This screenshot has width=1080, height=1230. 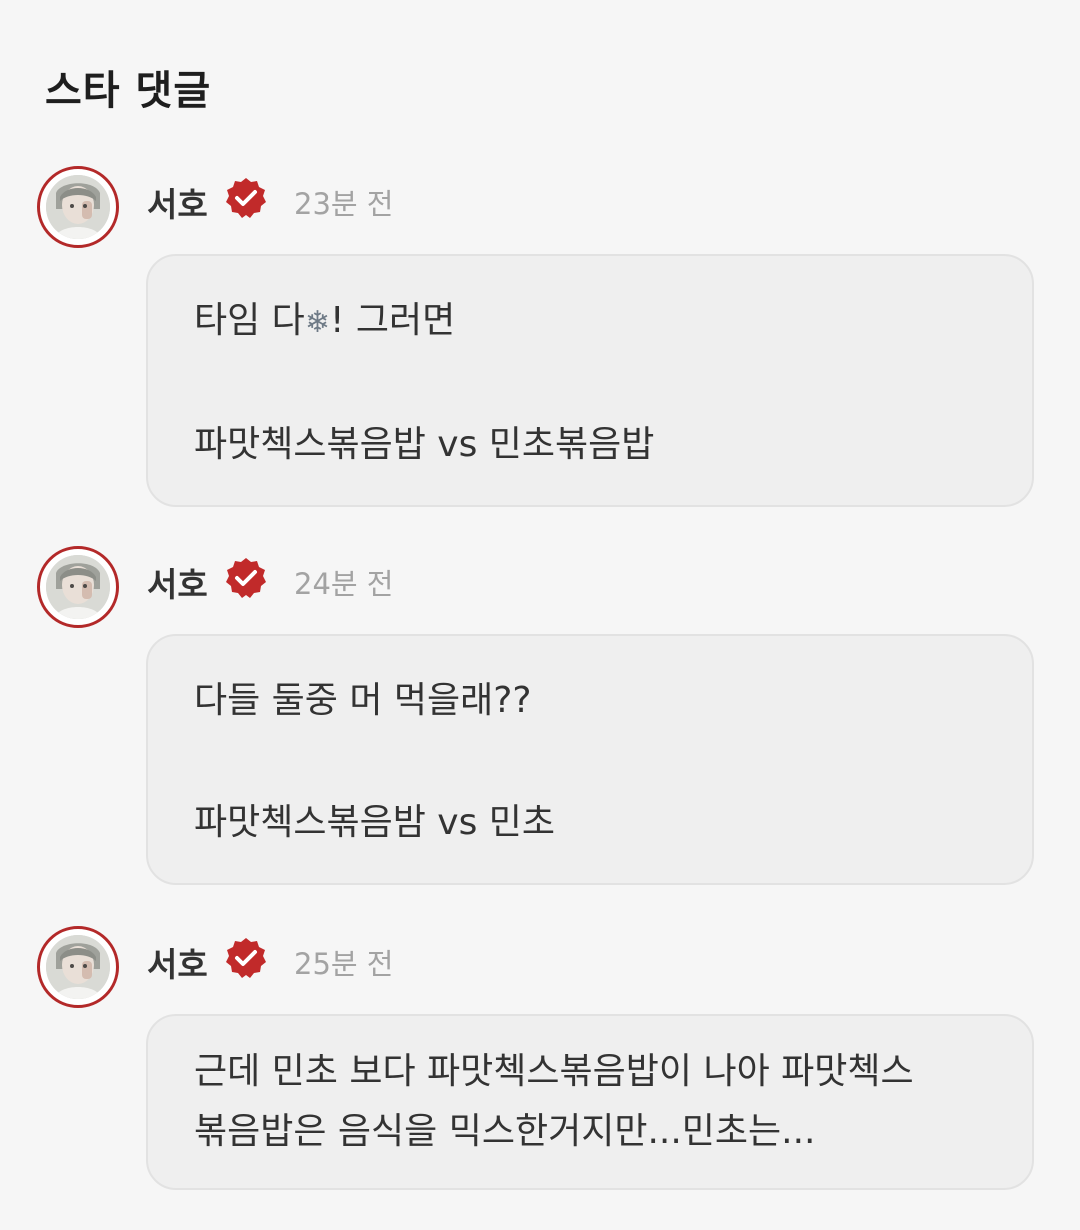 What do you see at coordinates (363, 700) in the screenshot?
I see `comment-paragraph: 다들 둘중 머 먹을래??` at bounding box center [363, 700].